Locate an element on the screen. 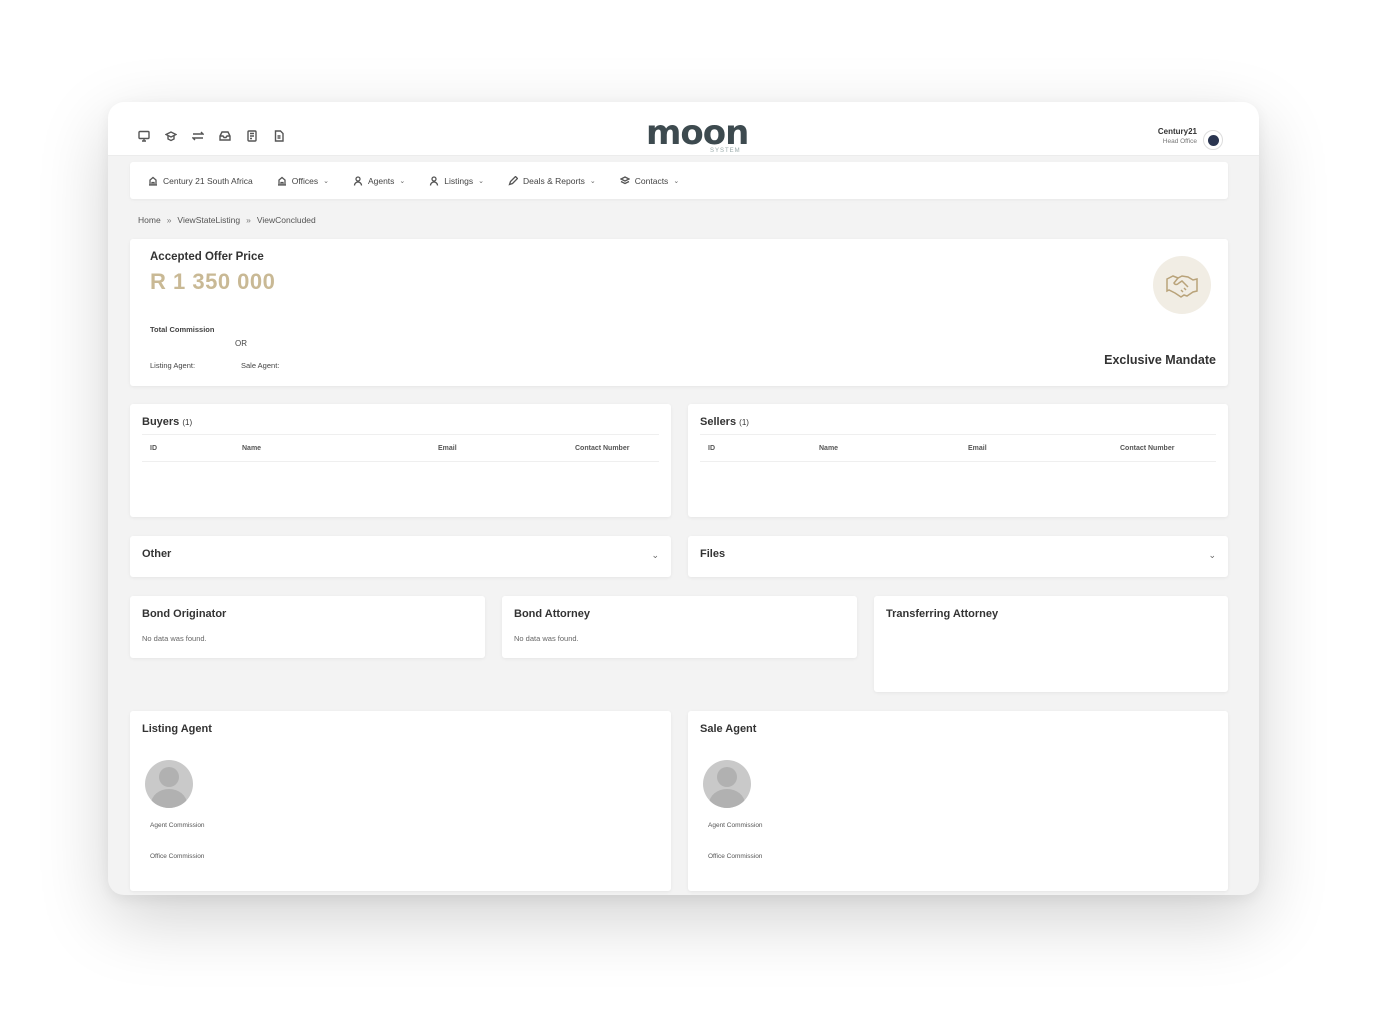  org-avatar is located at coordinates (1213, 140).